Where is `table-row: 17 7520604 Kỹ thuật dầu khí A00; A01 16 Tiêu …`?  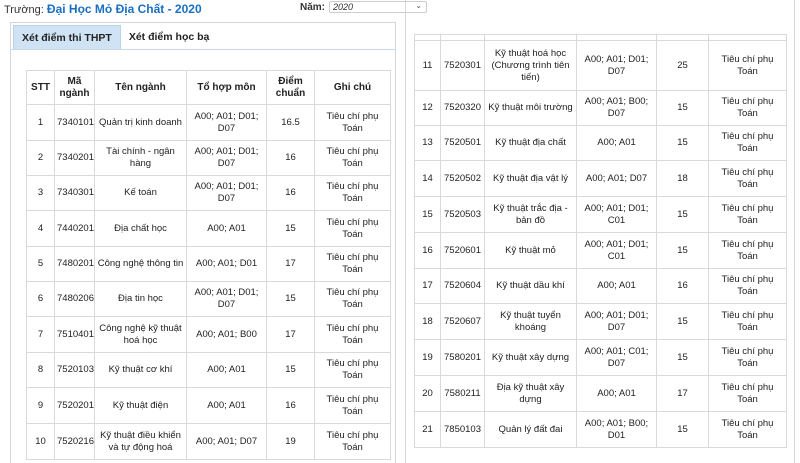 table-row: 17 7520604 Kỹ thuật dầu khí A00; A01 16 Tiêu … is located at coordinates (600, 286).